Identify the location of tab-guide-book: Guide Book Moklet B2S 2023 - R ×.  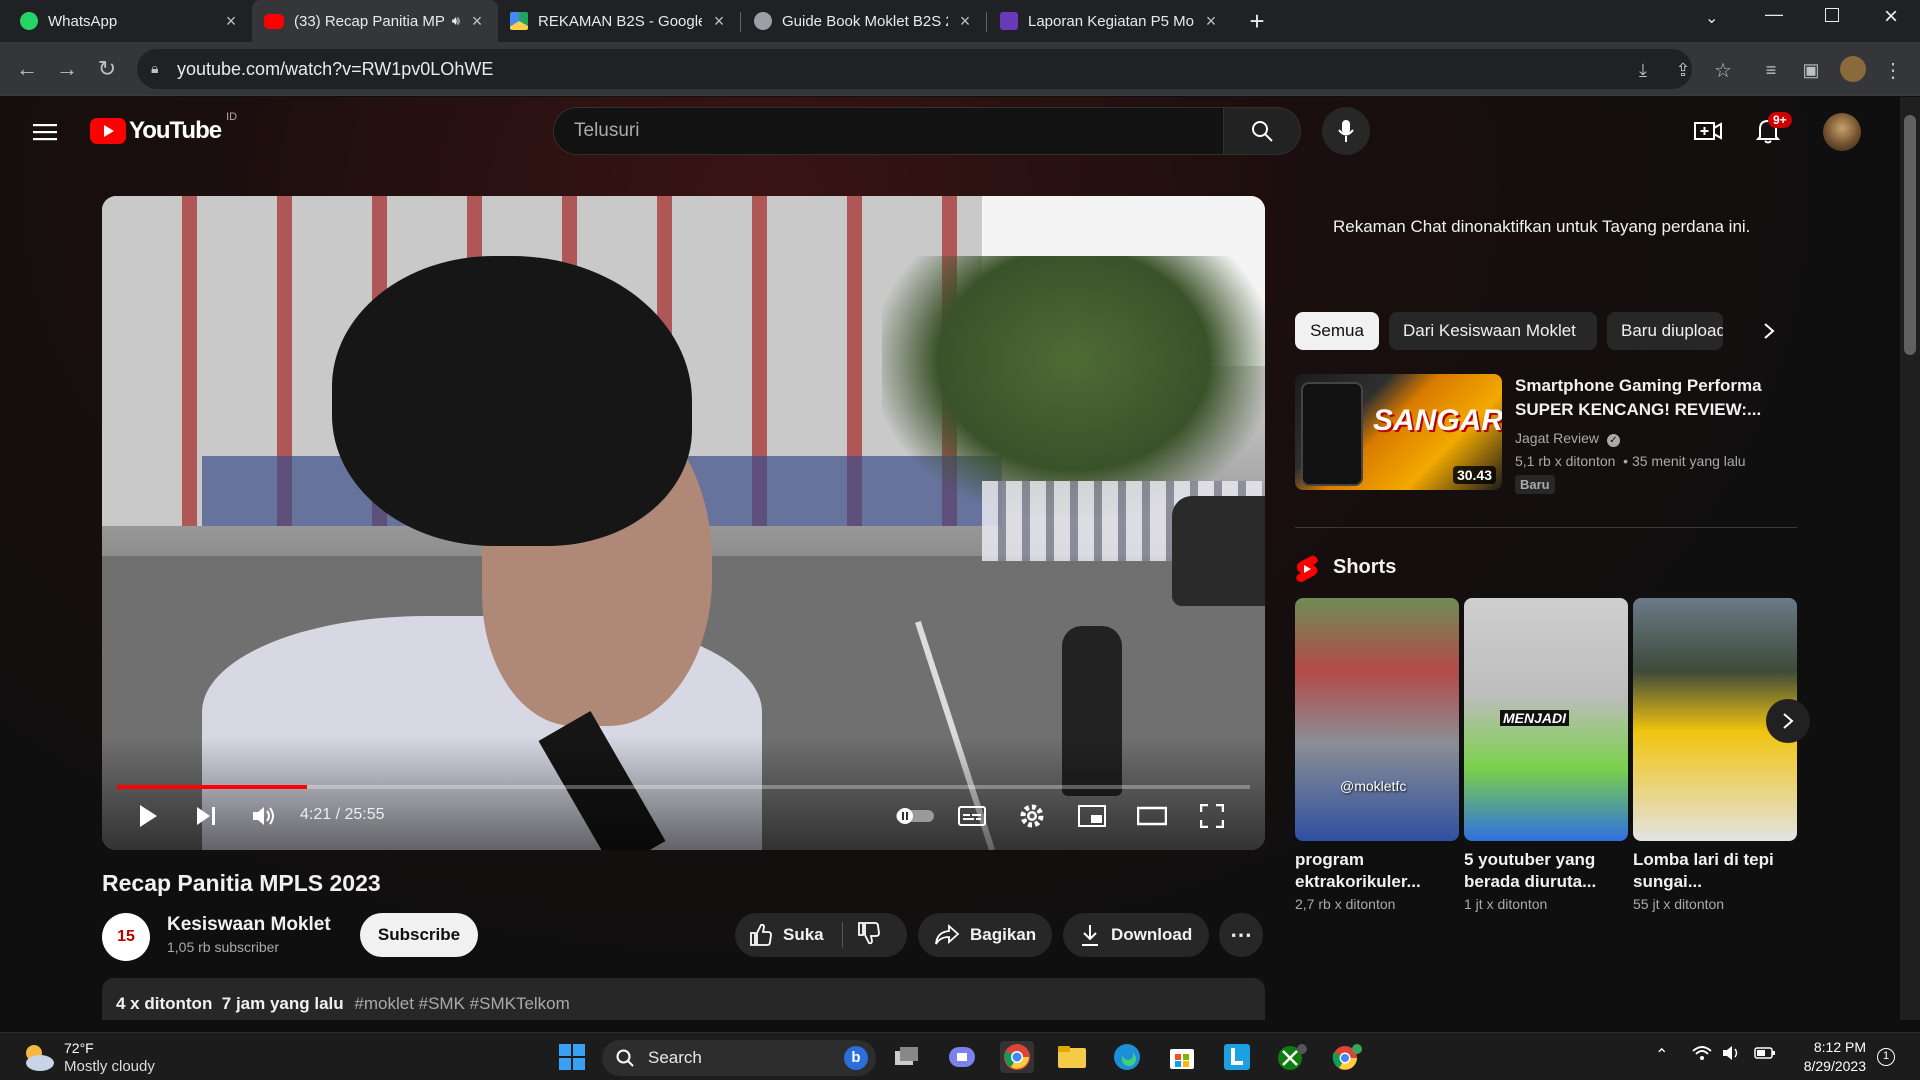
(864, 21).